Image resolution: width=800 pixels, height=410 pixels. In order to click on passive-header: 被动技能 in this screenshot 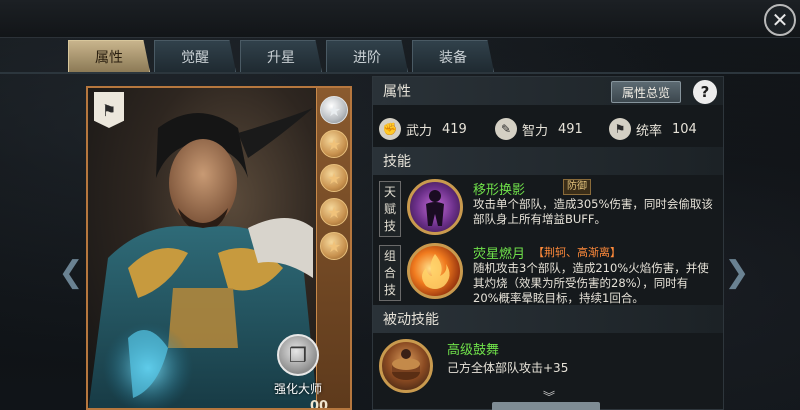, I will do `click(548, 319)`.